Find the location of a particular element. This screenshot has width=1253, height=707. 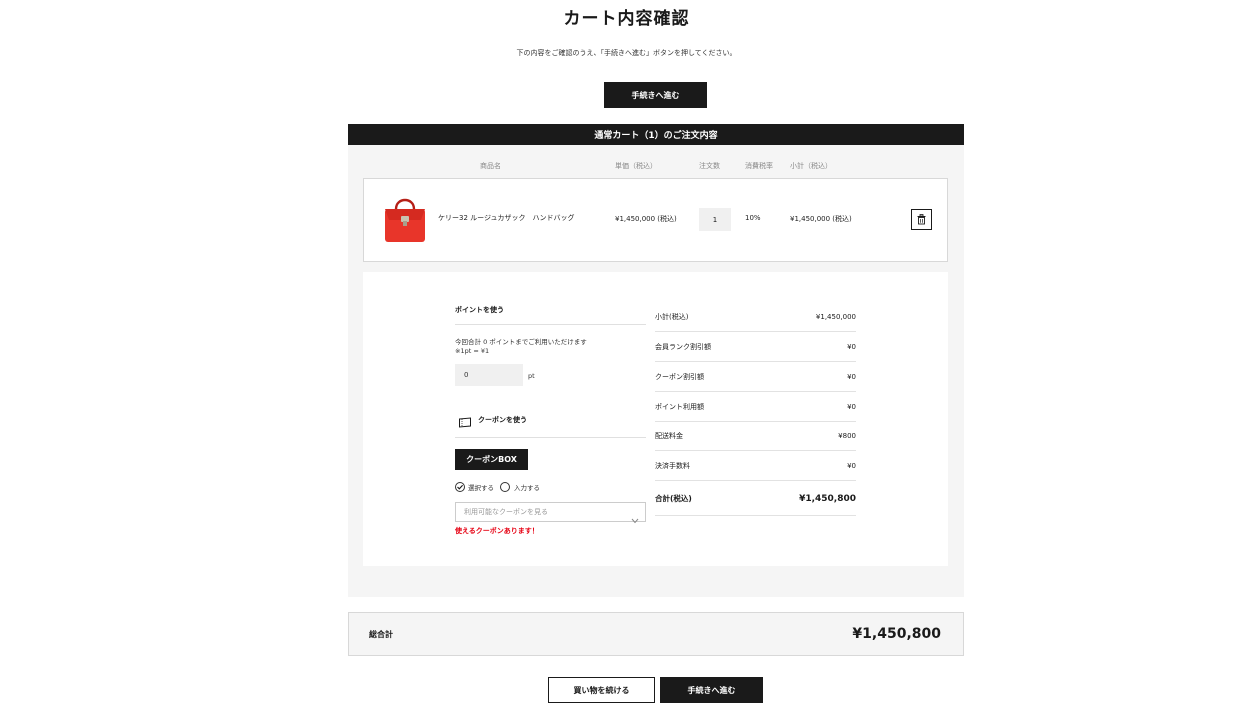

delete-item-button is located at coordinates (921, 219).